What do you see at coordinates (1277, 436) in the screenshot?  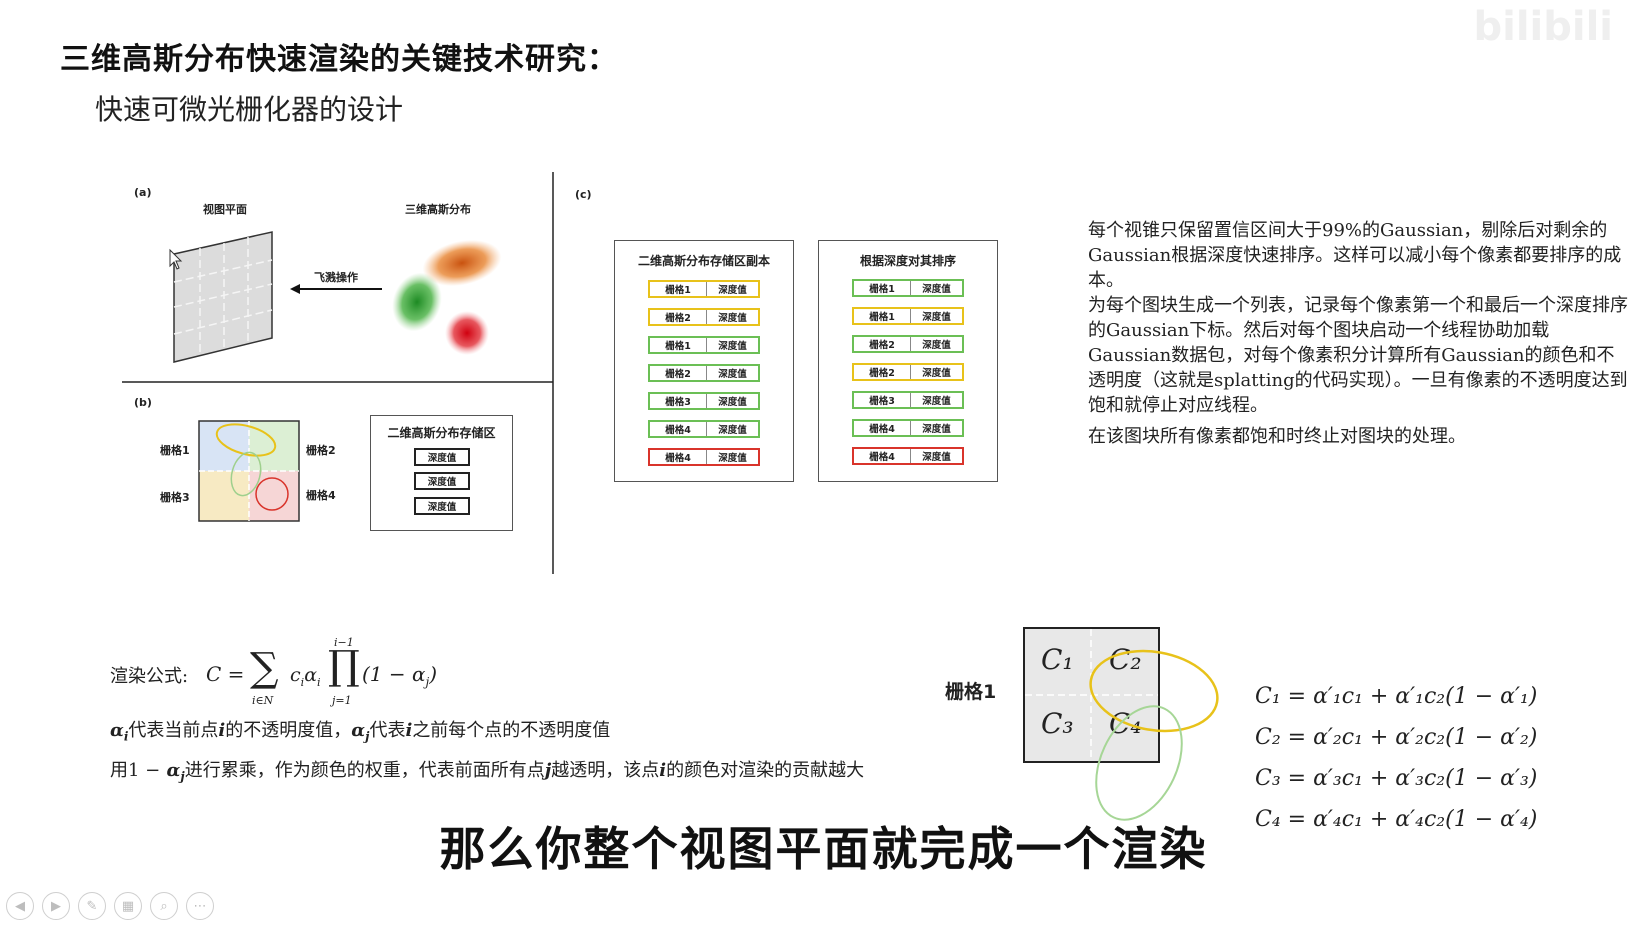 I see `description-para-3: 在该图块所有像素都饱和时终止对图块的处理。` at bounding box center [1277, 436].